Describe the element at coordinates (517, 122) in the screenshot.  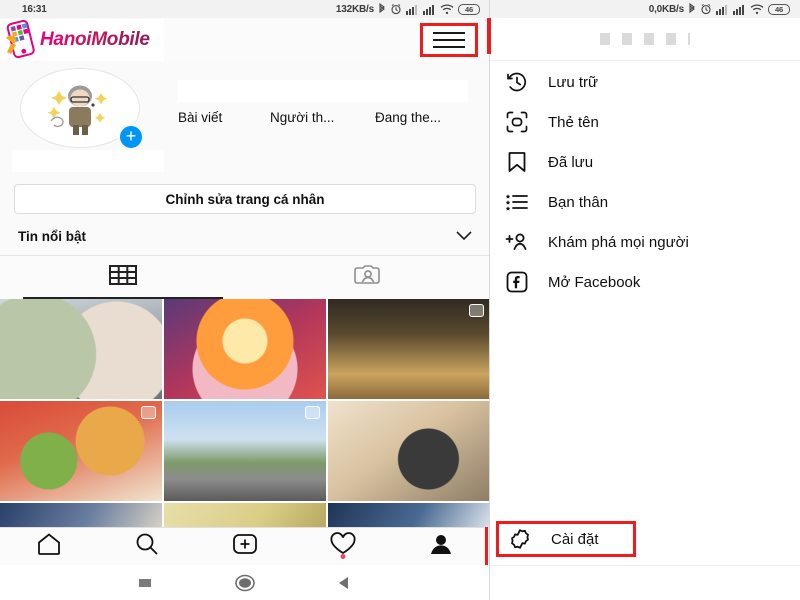
I see `nametag-scan-icon` at that location.